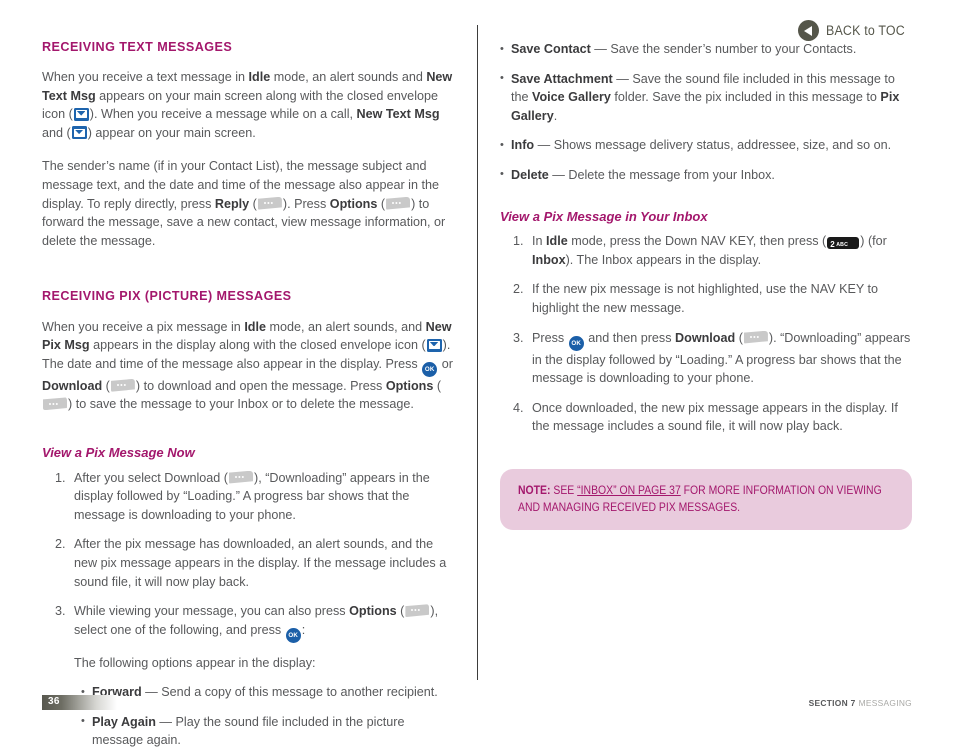  Describe the element at coordinates (54, 701) in the screenshot. I see `page-number: 36` at that location.